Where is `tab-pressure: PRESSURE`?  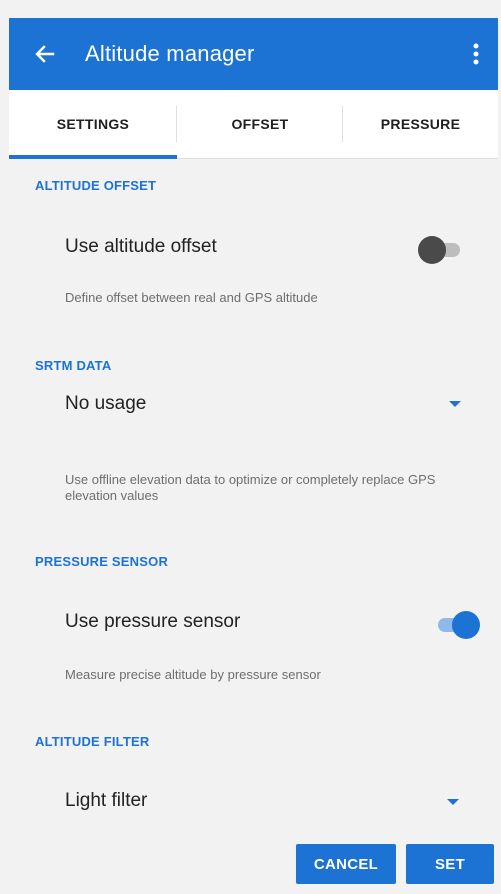
tab-pressure: PRESSURE is located at coordinates (420, 124).